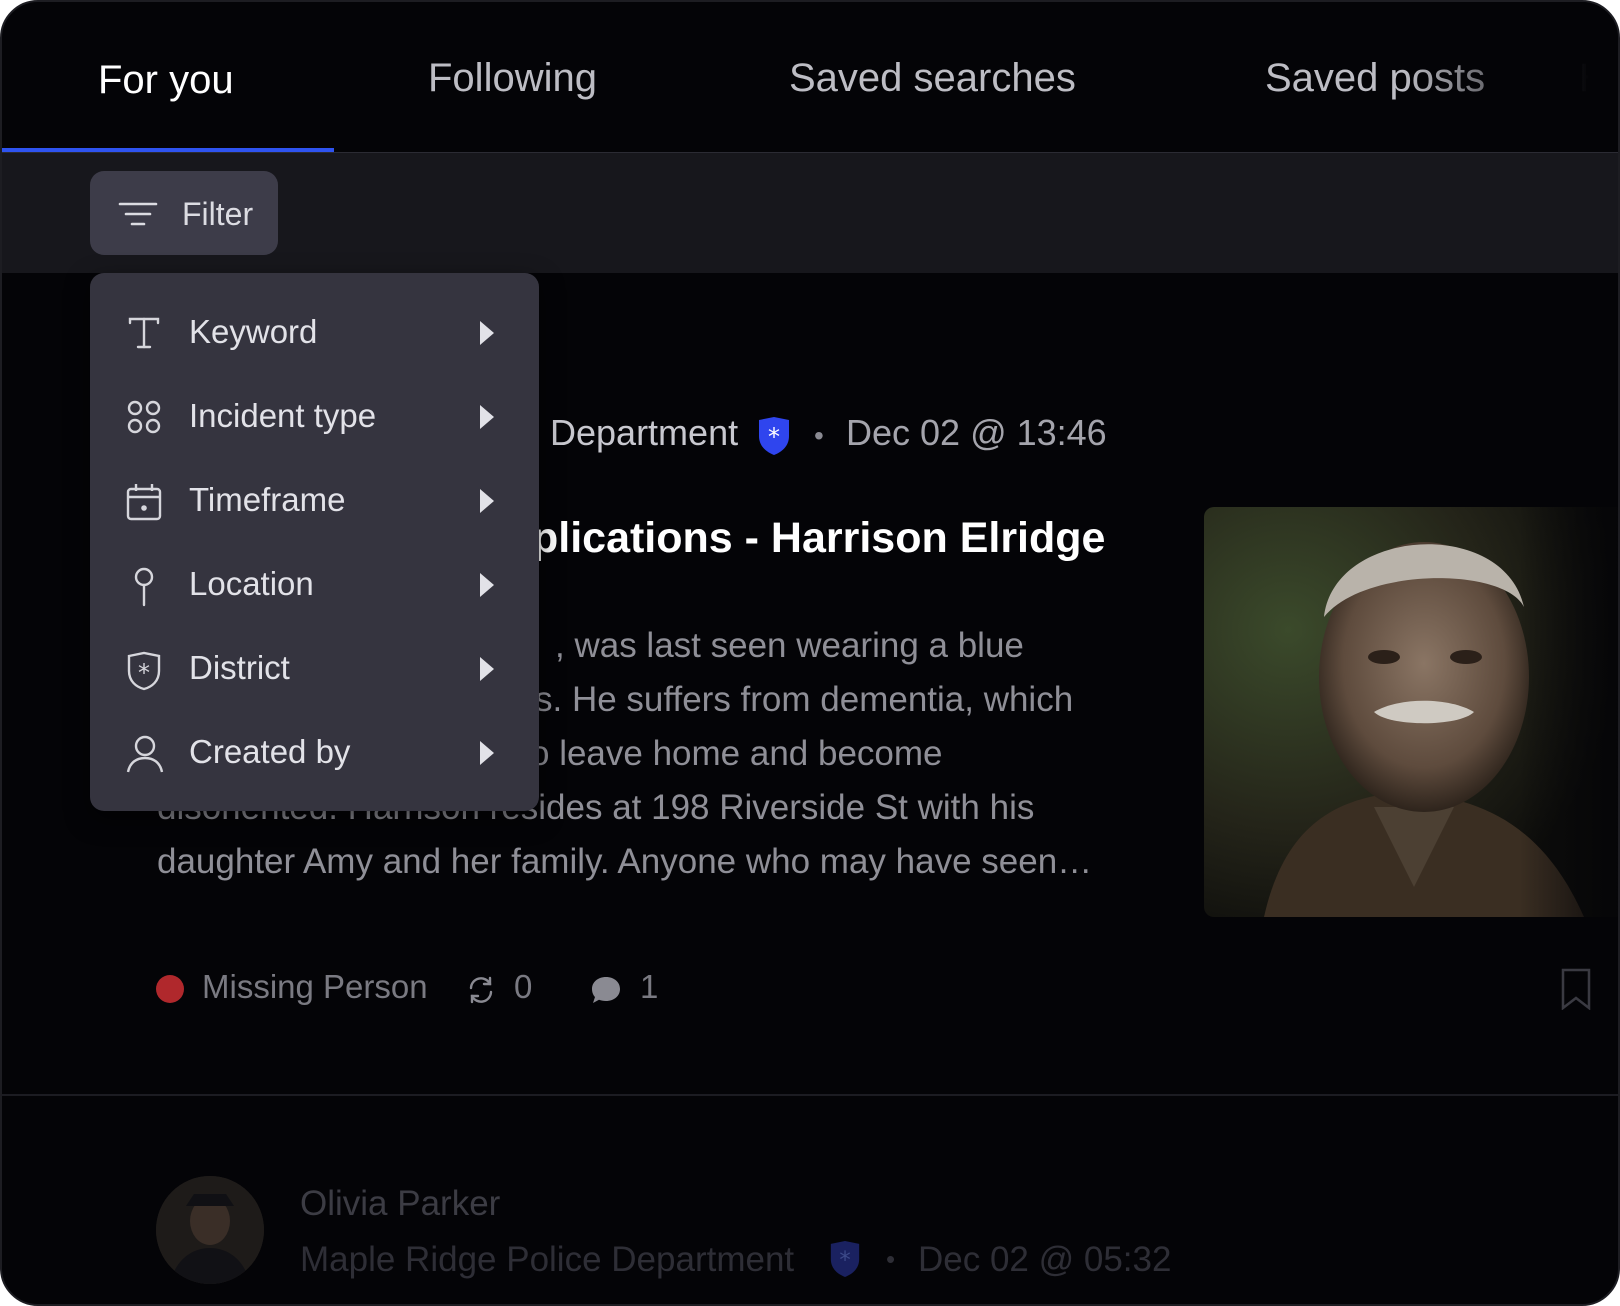 The height and width of the screenshot is (1306, 1620). Describe the element at coordinates (239, 667) in the screenshot. I see `menu-item-label: District` at that location.